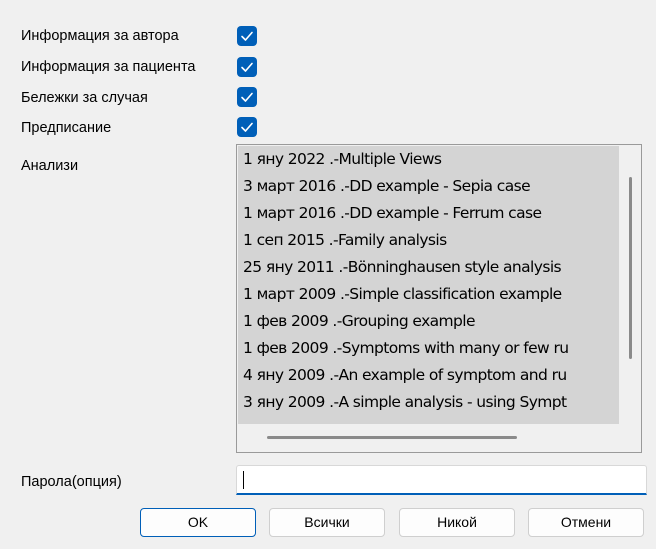  Describe the element at coordinates (100, 36) in the screenshot. I see `author-info-label: Информация за автора` at that location.